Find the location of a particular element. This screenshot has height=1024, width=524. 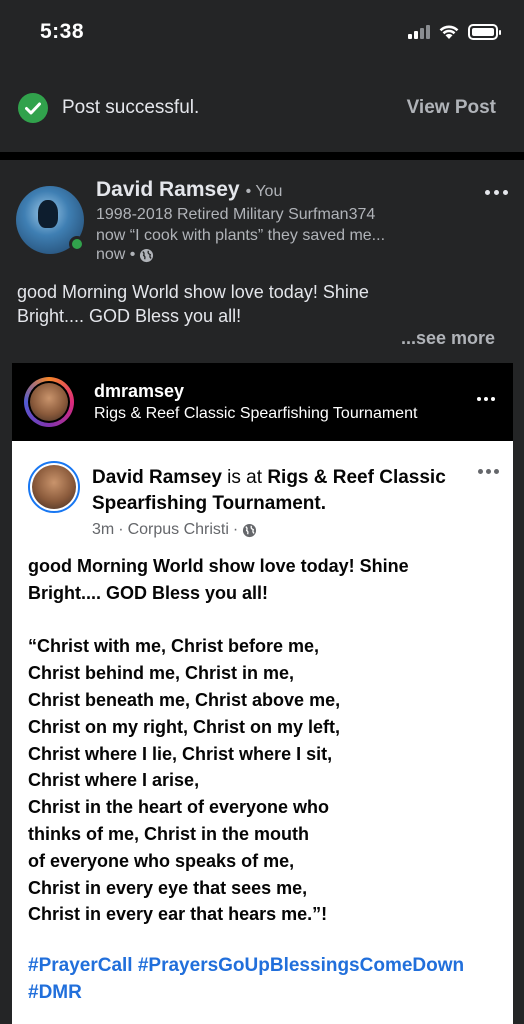

is-at-text: is at is located at coordinates (244, 477).